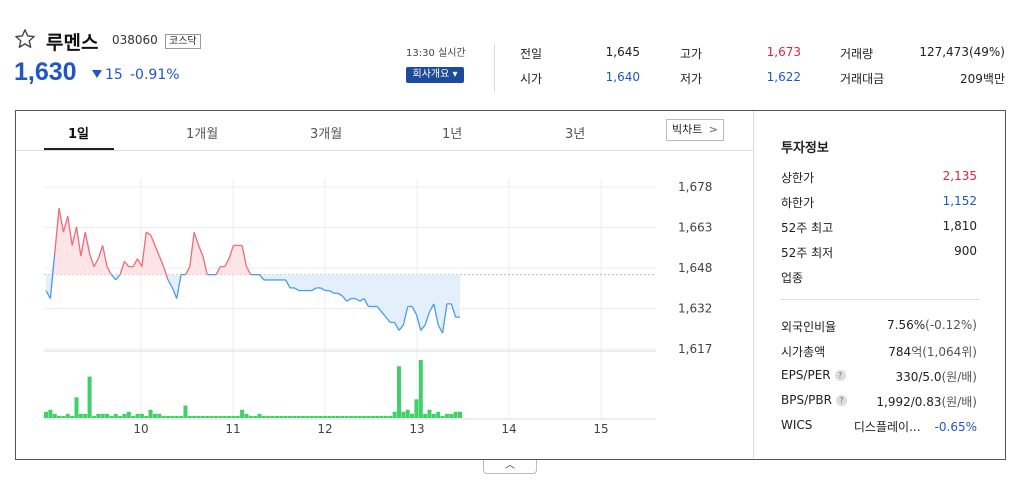 The height and width of the screenshot is (482, 1030). I want to click on info-label: EPS/PER?, so click(813, 375).